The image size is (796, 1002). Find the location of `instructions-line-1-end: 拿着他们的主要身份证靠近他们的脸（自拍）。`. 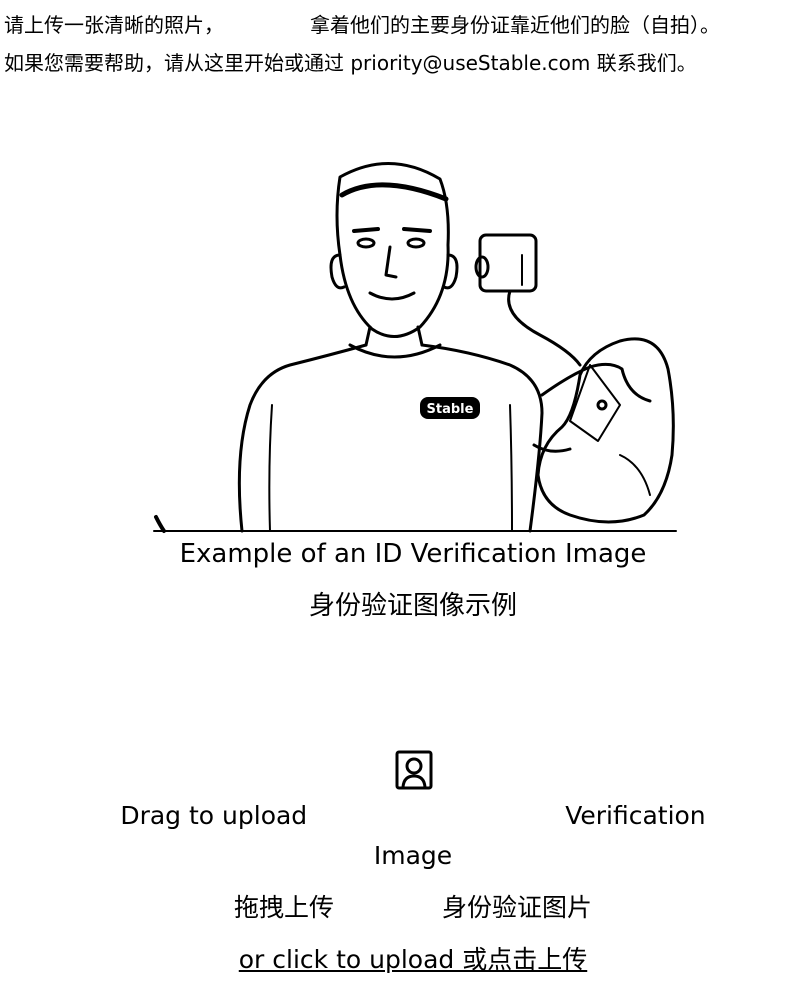

instructions-line-1-end: 拿着他们的主要身份证靠近他们的脸（自拍）。 is located at coordinates (515, 25).